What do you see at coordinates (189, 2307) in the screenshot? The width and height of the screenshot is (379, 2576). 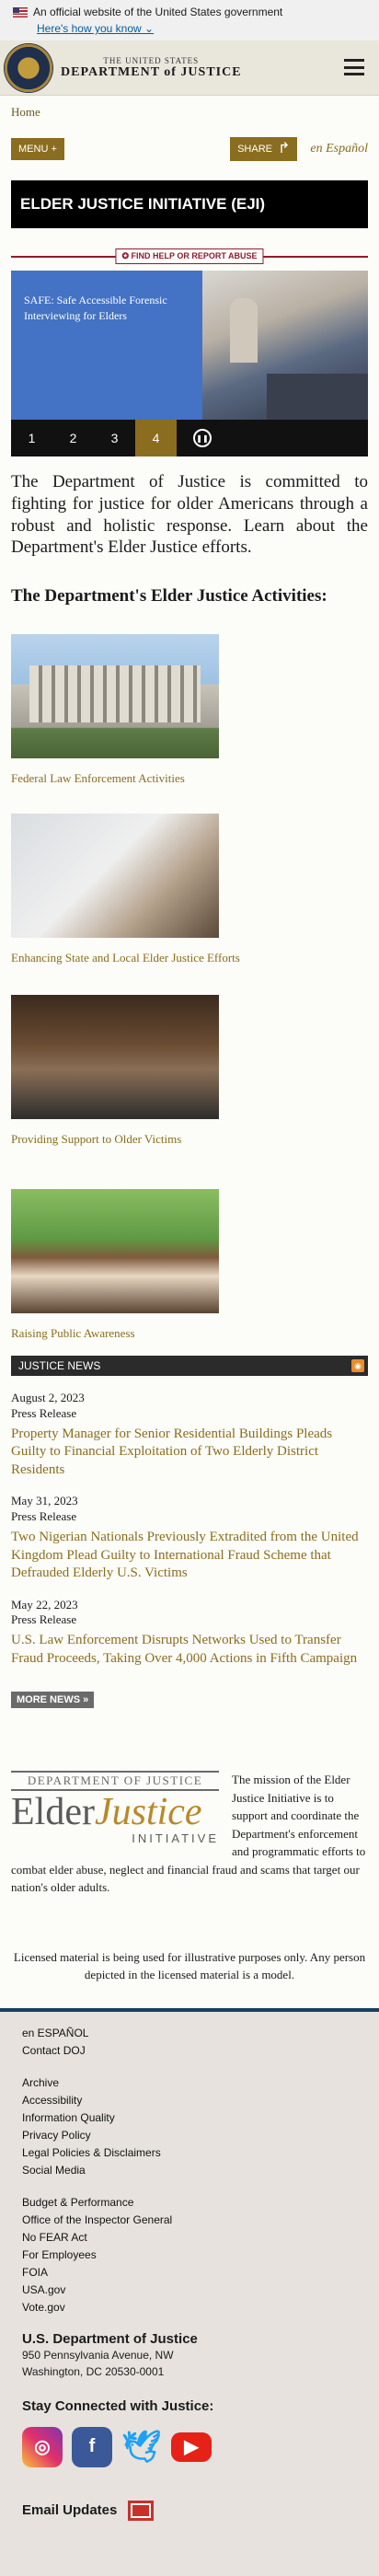 I see `footer-link: Vote.gov` at bounding box center [189, 2307].